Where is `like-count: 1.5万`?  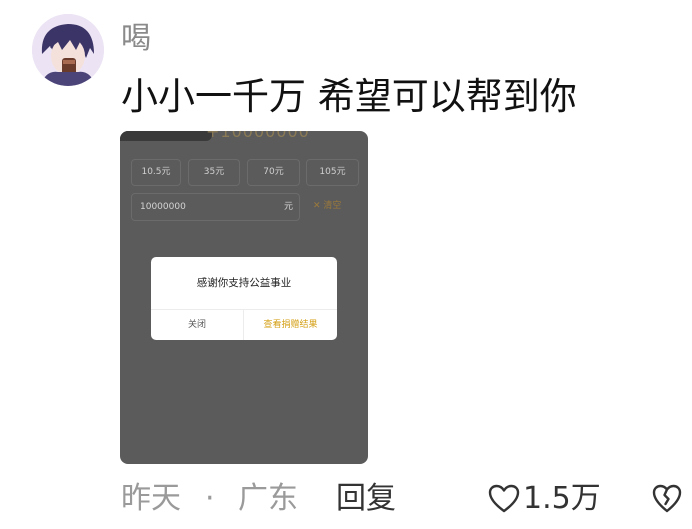 like-count: 1.5万 is located at coordinates (562, 498).